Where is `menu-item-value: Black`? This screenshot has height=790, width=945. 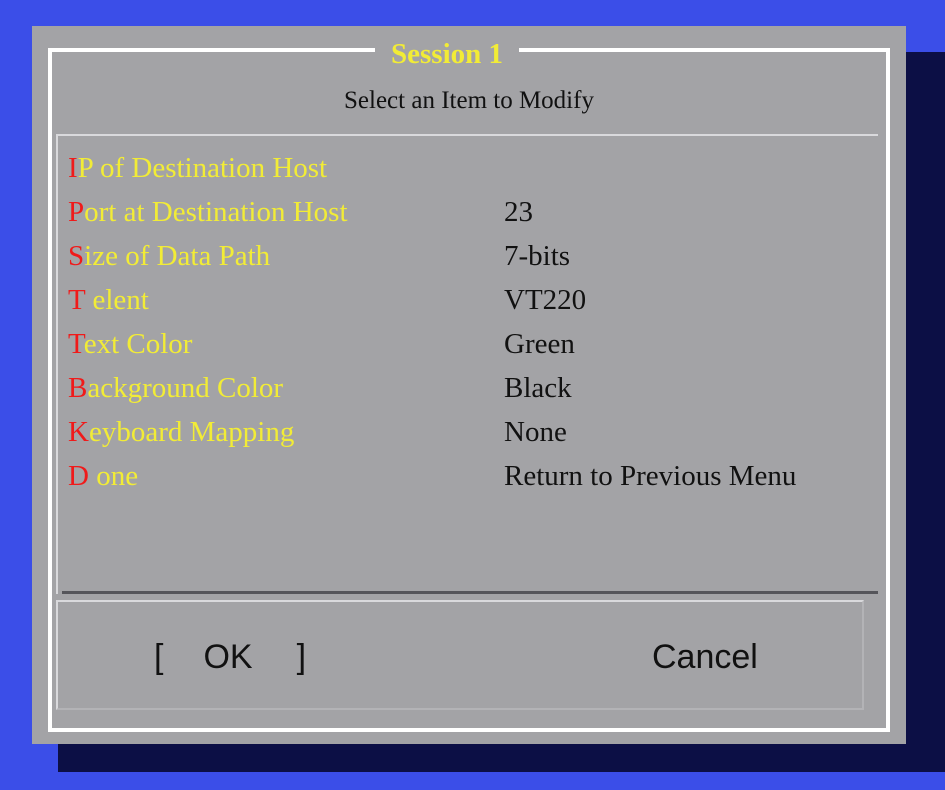
menu-item-value: Black is located at coordinates (538, 388).